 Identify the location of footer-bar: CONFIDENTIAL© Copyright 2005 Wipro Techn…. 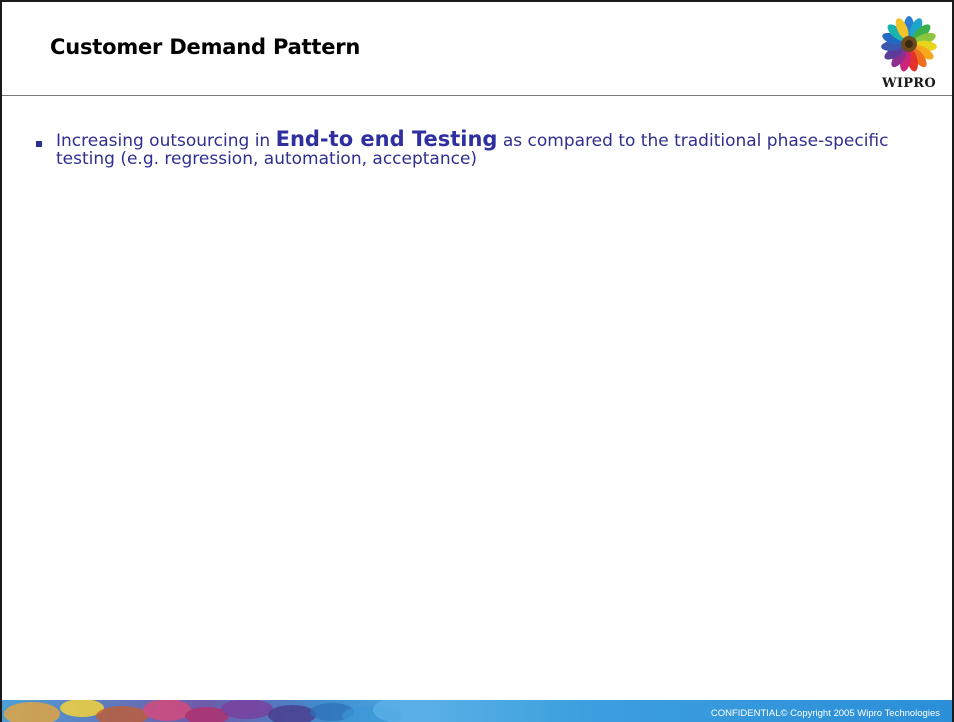
(688, 711).